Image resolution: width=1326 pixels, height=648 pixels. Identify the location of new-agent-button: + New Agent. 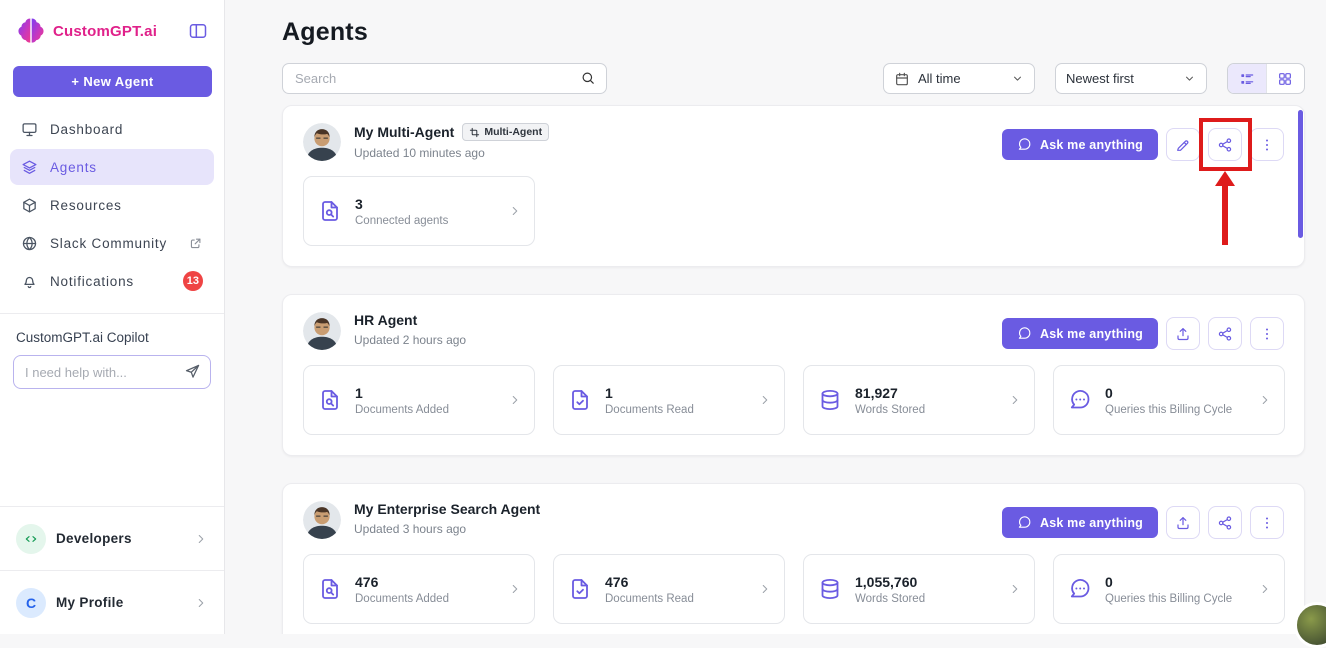
(112, 81).